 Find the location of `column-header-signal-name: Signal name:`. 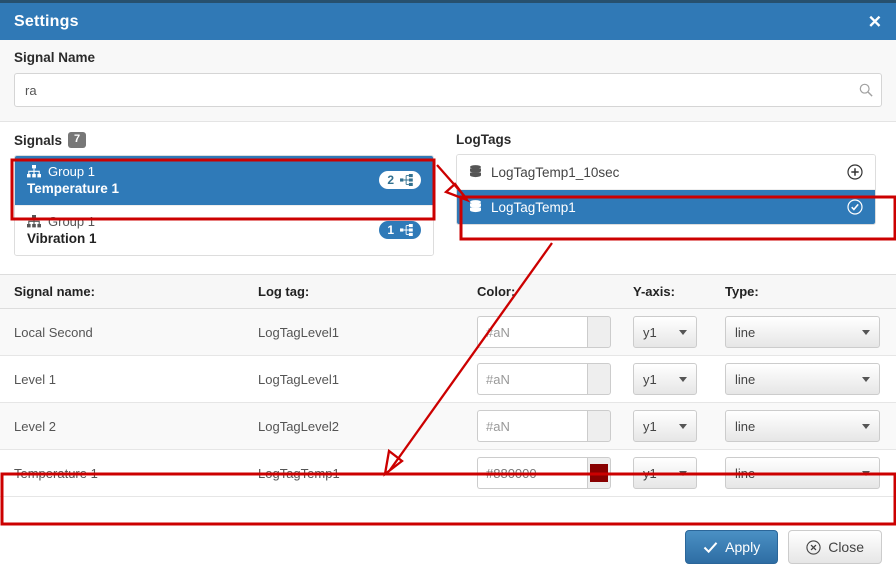

column-header-signal-name: Signal name: is located at coordinates (122, 292).